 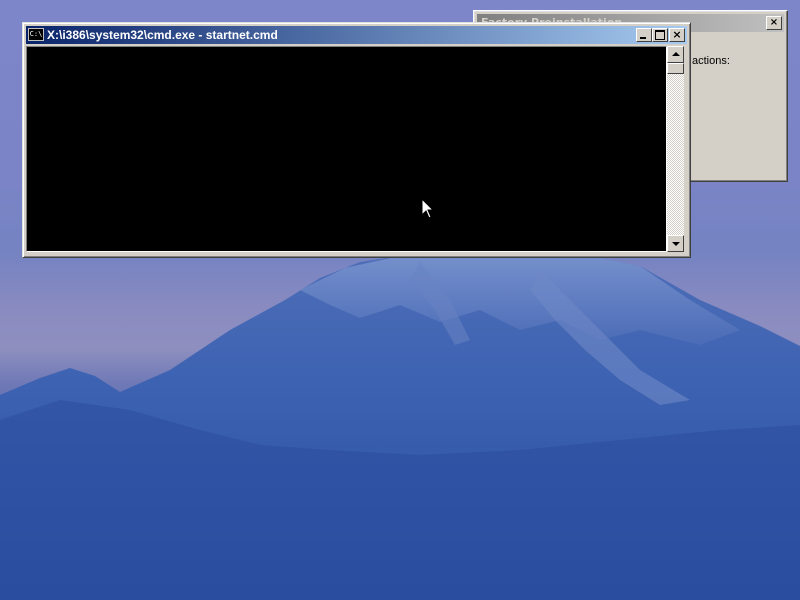 I want to click on dialog-text-actions: actions:, so click(x=711, y=61).